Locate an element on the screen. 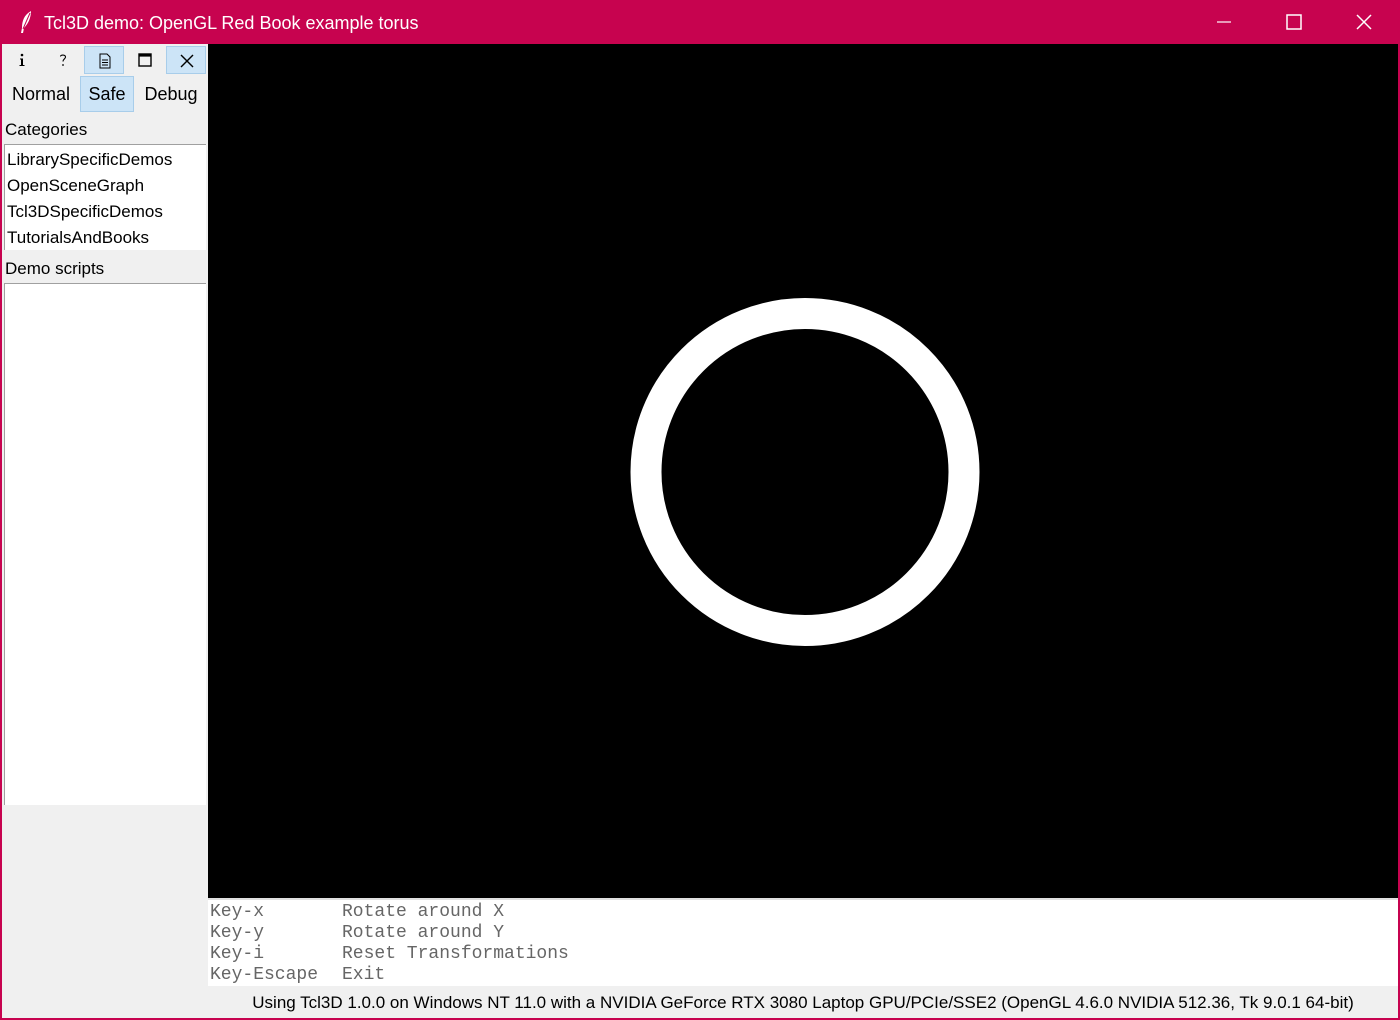 The height and width of the screenshot is (1020, 1400). key-name: Key-i is located at coordinates (237, 954).